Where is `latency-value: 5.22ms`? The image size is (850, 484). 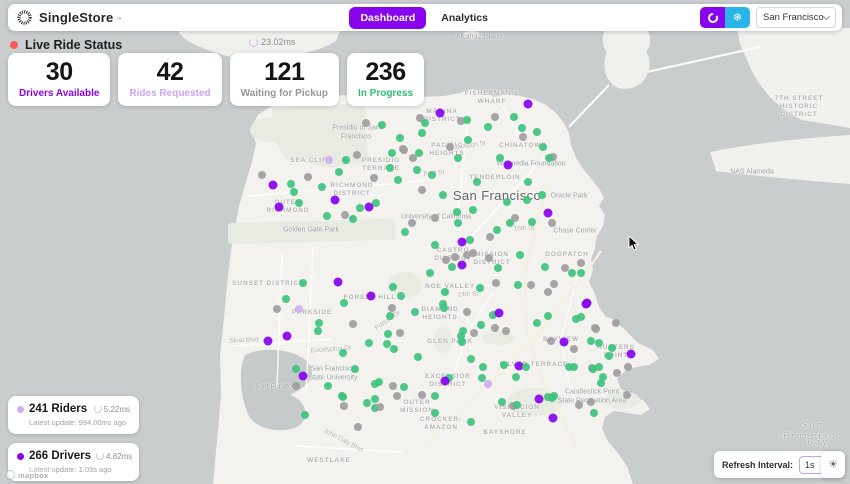 latency-value: 5.22ms is located at coordinates (116, 409).